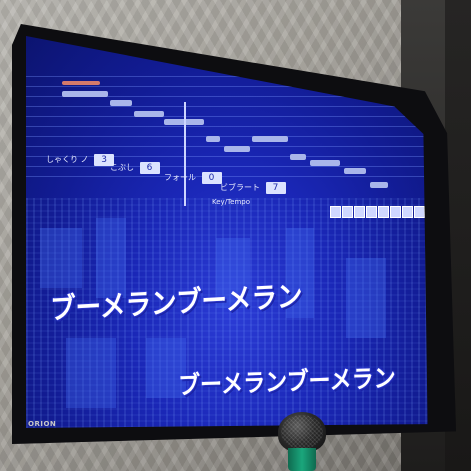  Describe the element at coordinates (240, 187) in the screenshot. I see `param-label: ビブラート` at that location.